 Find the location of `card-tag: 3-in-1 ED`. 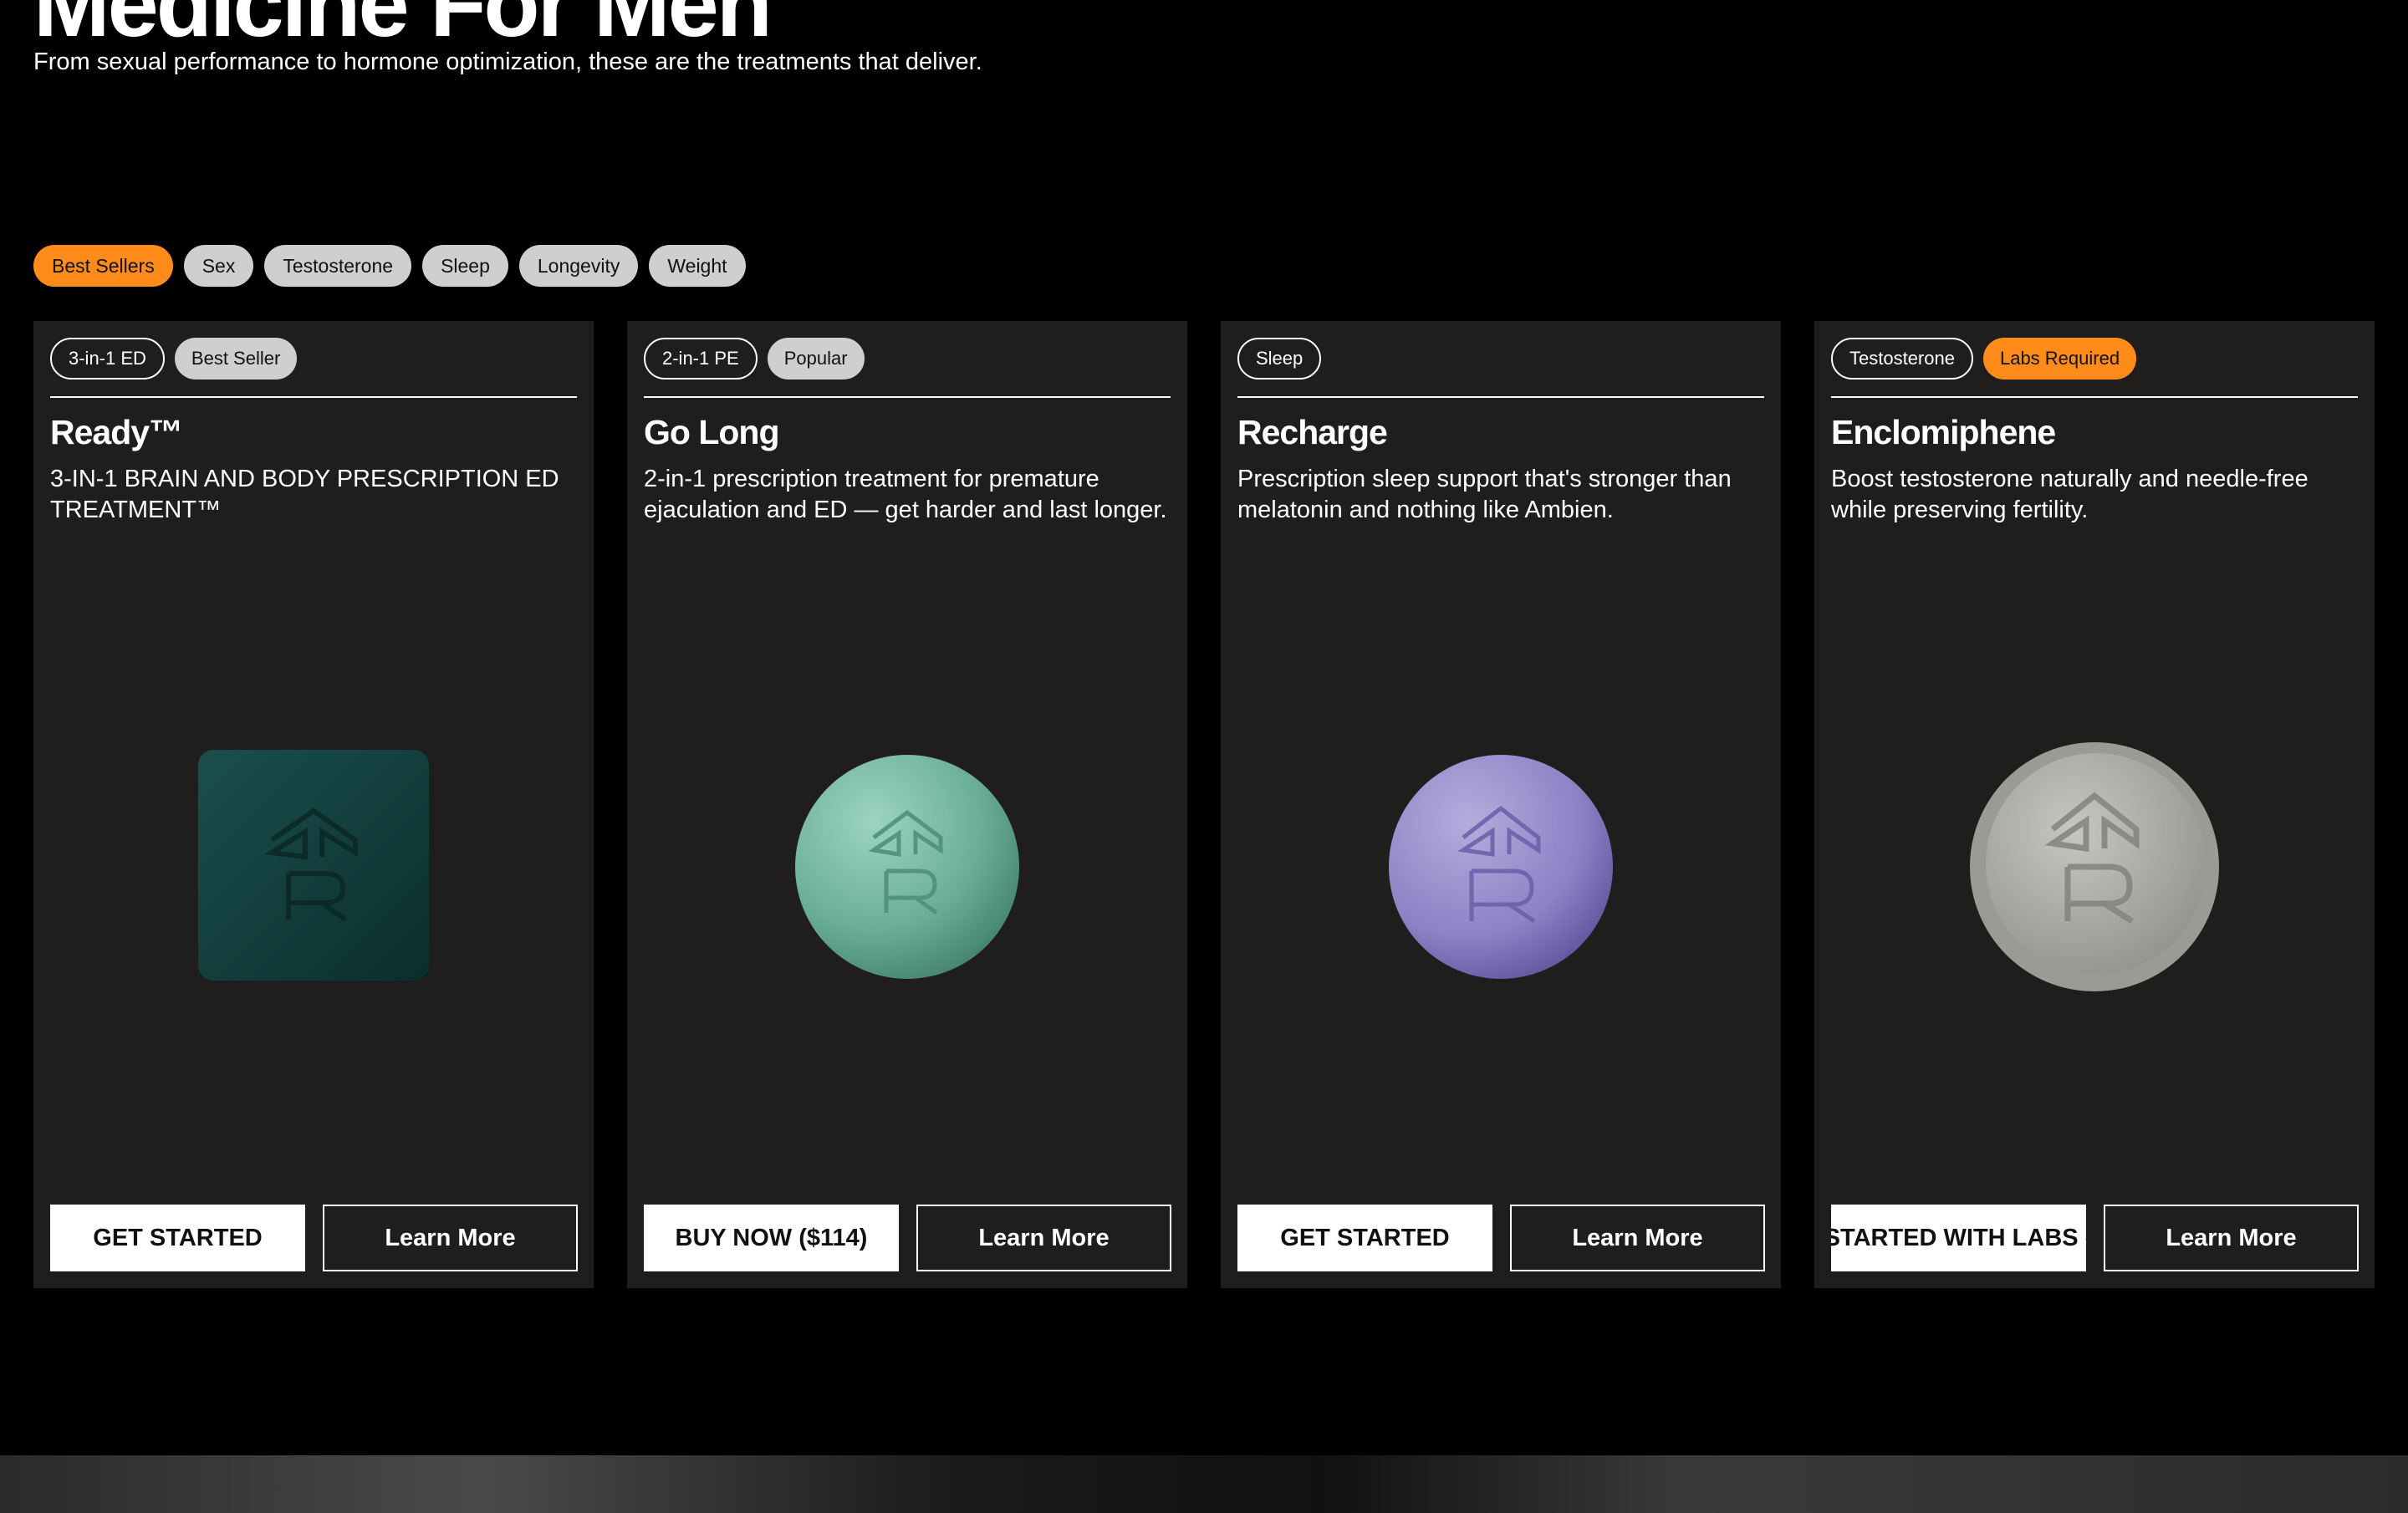

card-tag: 3-in-1 ED is located at coordinates (108, 359).